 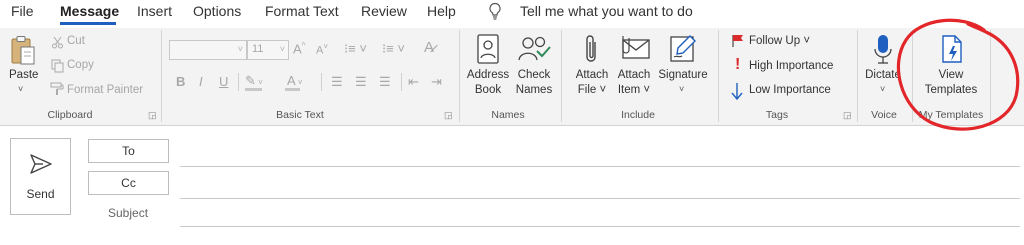 What do you see at coordinates (592, 90) in the screenshot?
I see `attach-file-label-2: File ˅` at bounding box center [592, 90].